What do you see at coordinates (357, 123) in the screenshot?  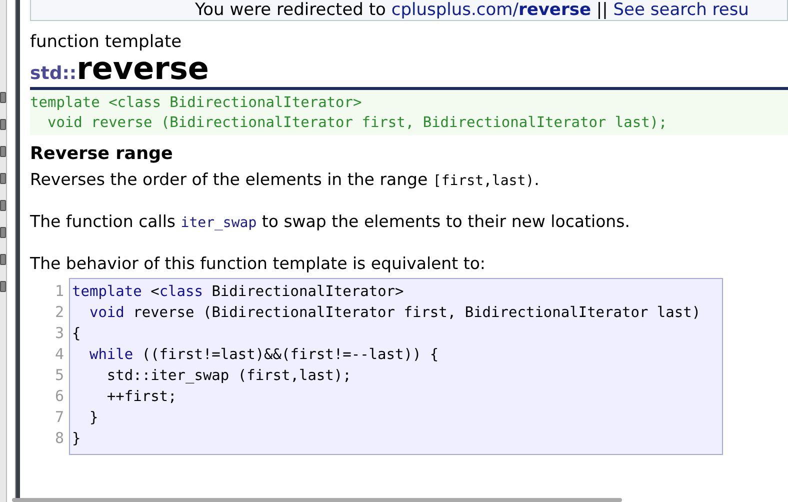 I see `prototype-line: void reverse (BidirectionalIterator first, BidirectionalIterator last);` at bounding box center [357, 123].